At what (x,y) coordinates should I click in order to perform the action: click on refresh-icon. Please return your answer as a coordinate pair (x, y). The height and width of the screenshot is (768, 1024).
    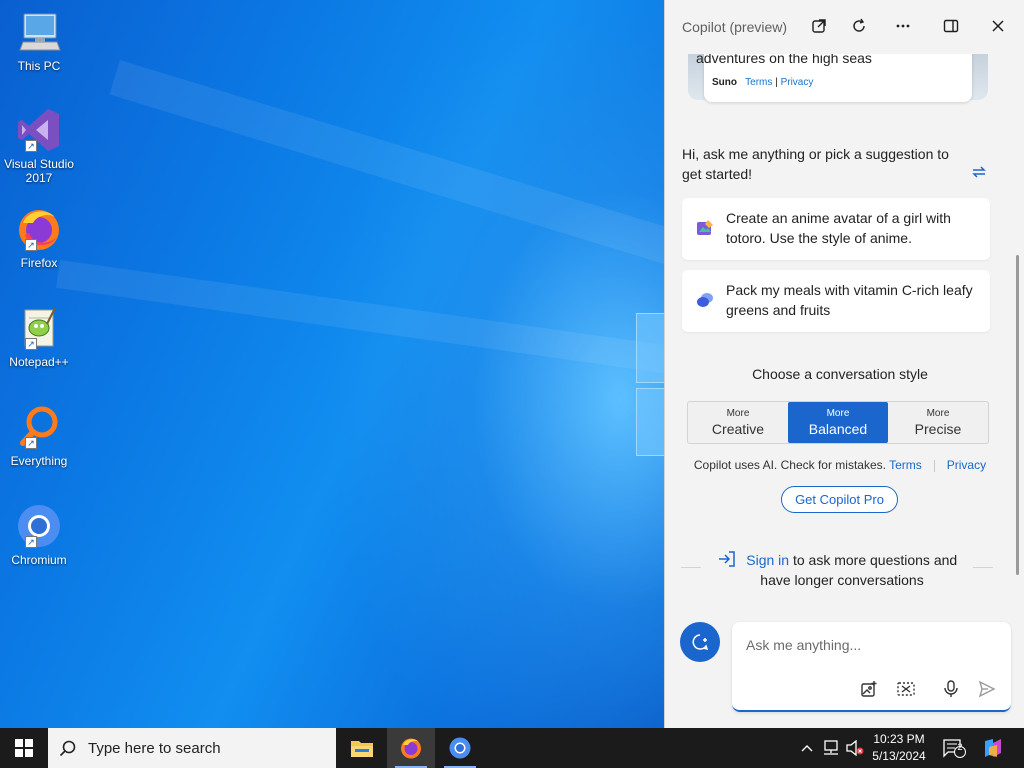
    Looking at the image, I should click on (859, 25).